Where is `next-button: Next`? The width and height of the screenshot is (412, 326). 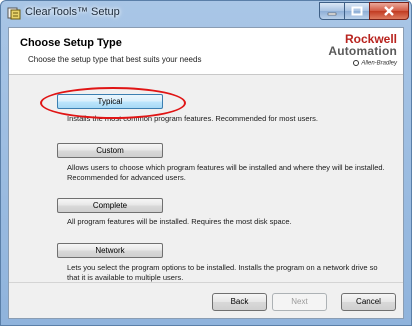 next-button: Next is located at coordinates (299, 302).